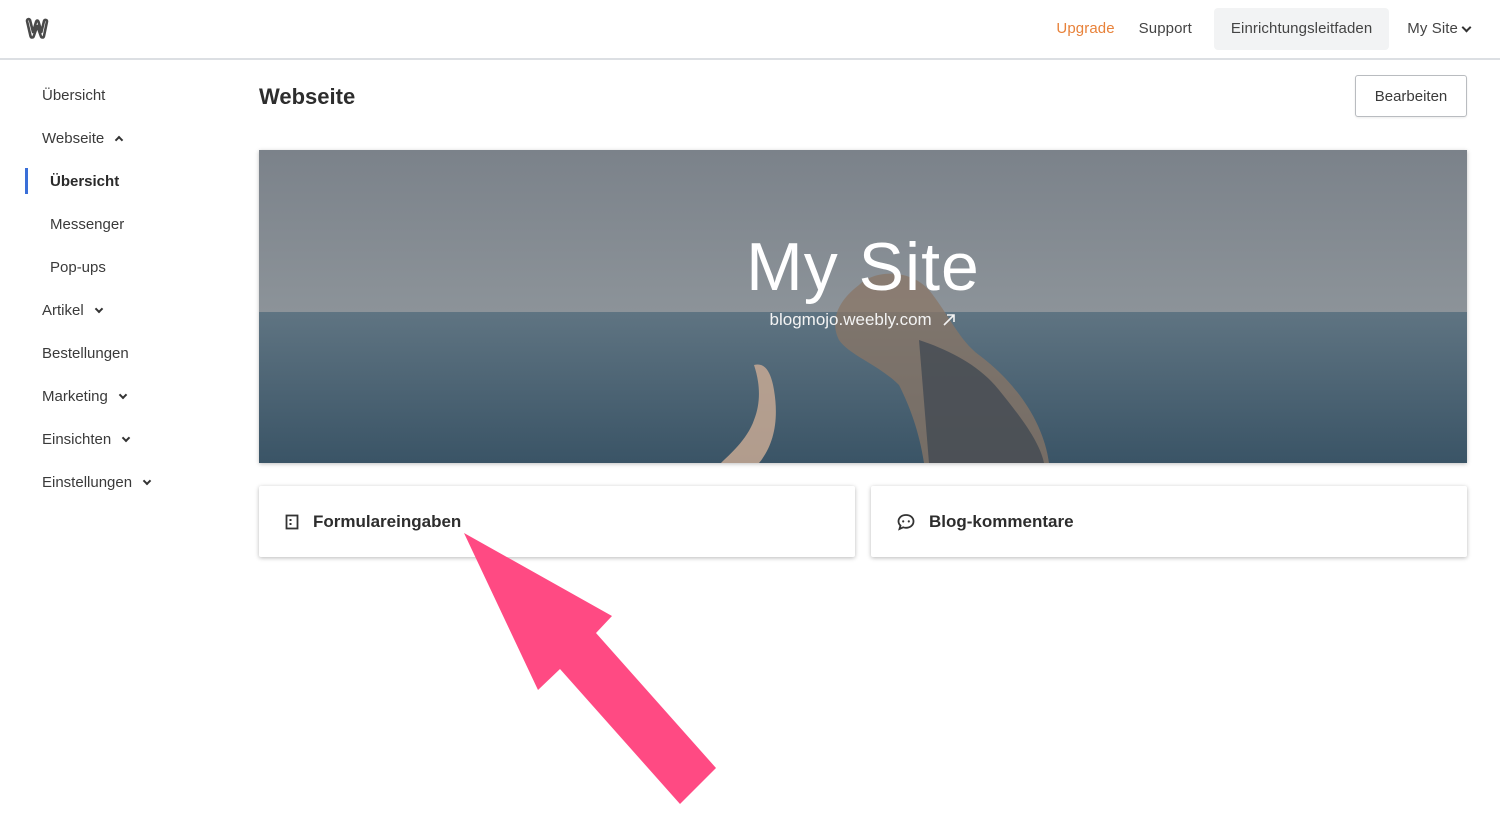  I want to click on pointer-arrow-annotation, so click(590, 668).